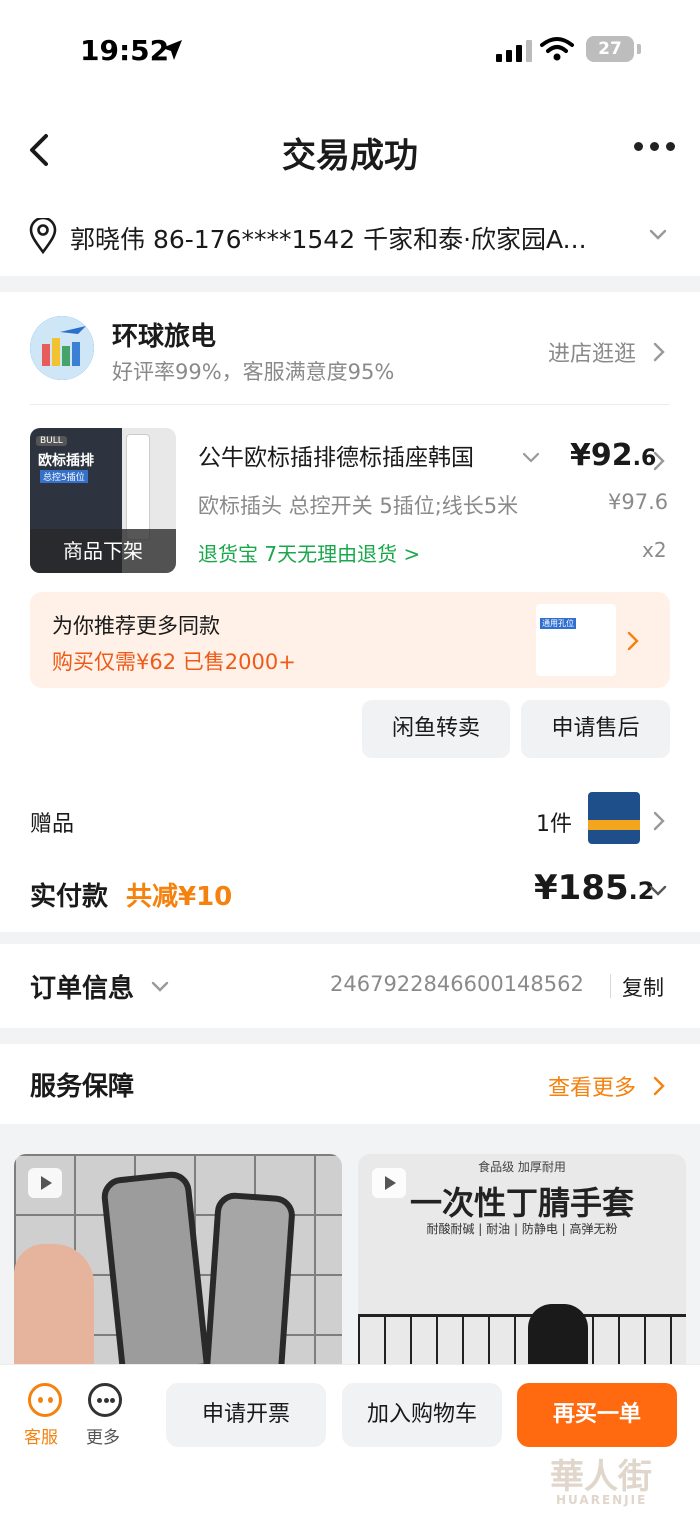 This screenshot has height=1520, width=700. Describe the element at coordinates (64, 476) in the screenshot. I see `product-image-subtitle: 总控5插位` at that location.